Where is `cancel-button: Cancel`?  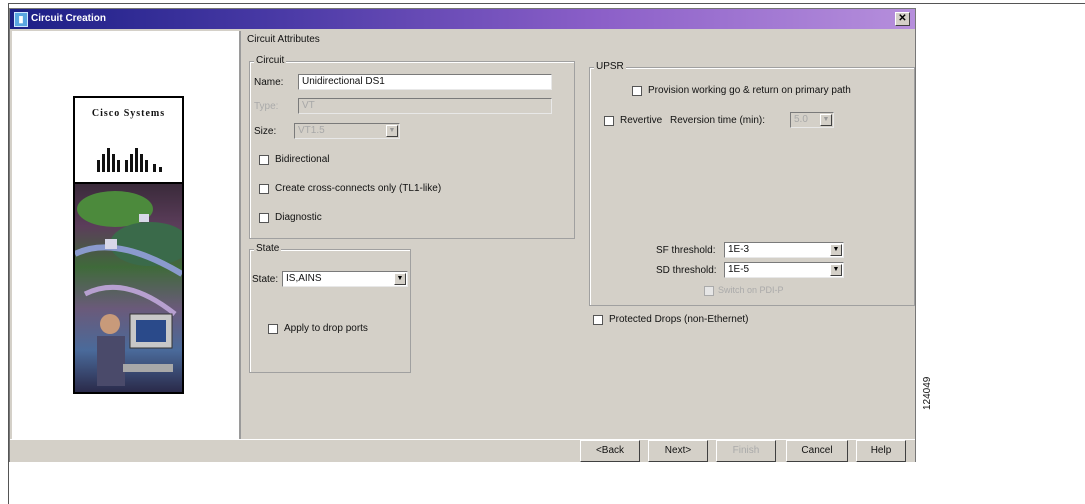 cancel-button: Cancel is located at coordinates (817, 451).